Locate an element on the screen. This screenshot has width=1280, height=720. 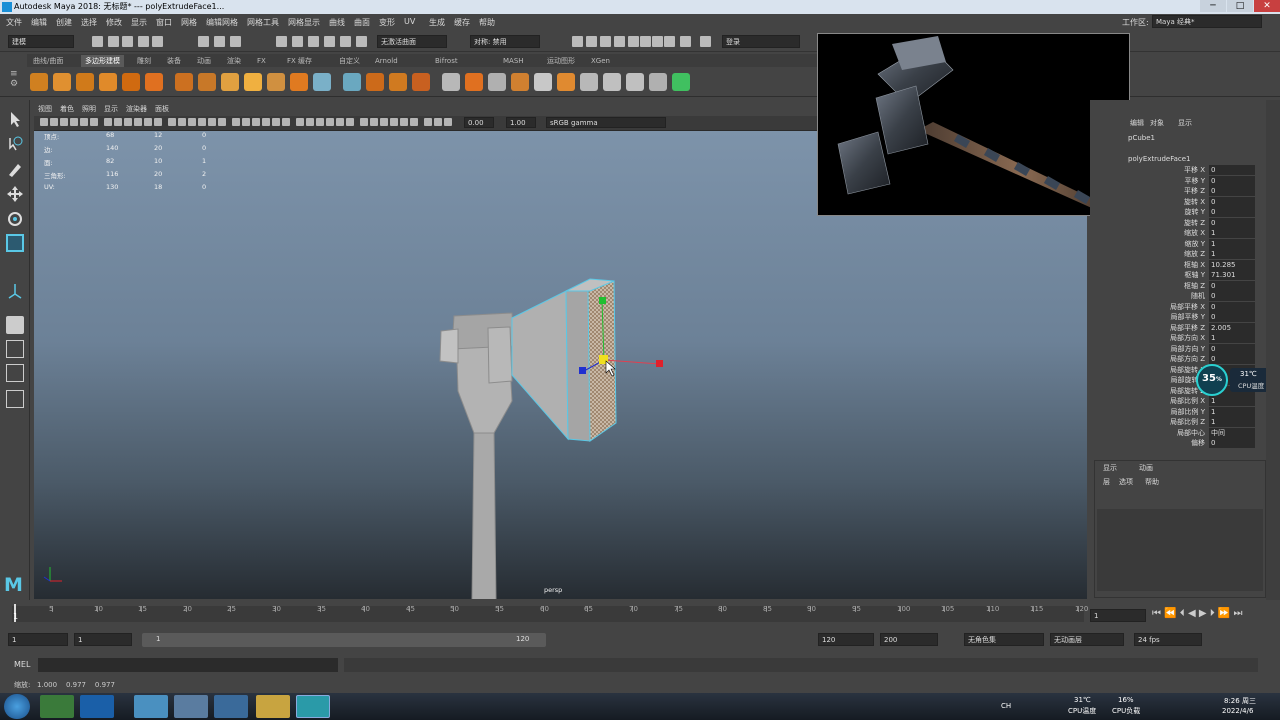
color-space-dropdown: sRGB gamma is located at coordinates (606, 122).